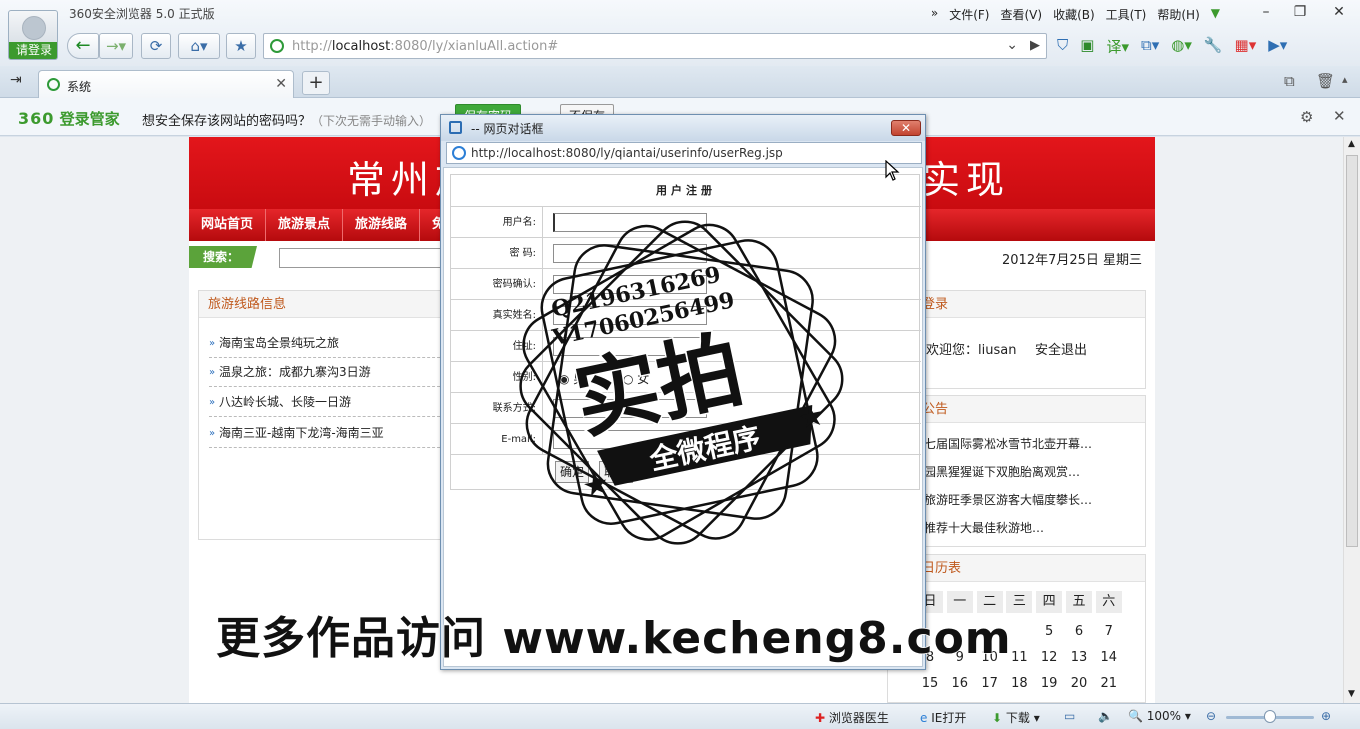 The width and height of the screenshot is (1360, 729). What do you see at coordinates (943, 717) in the screenshot?
I see `ie-open: e IE打开` at bounding box center [943, 717].